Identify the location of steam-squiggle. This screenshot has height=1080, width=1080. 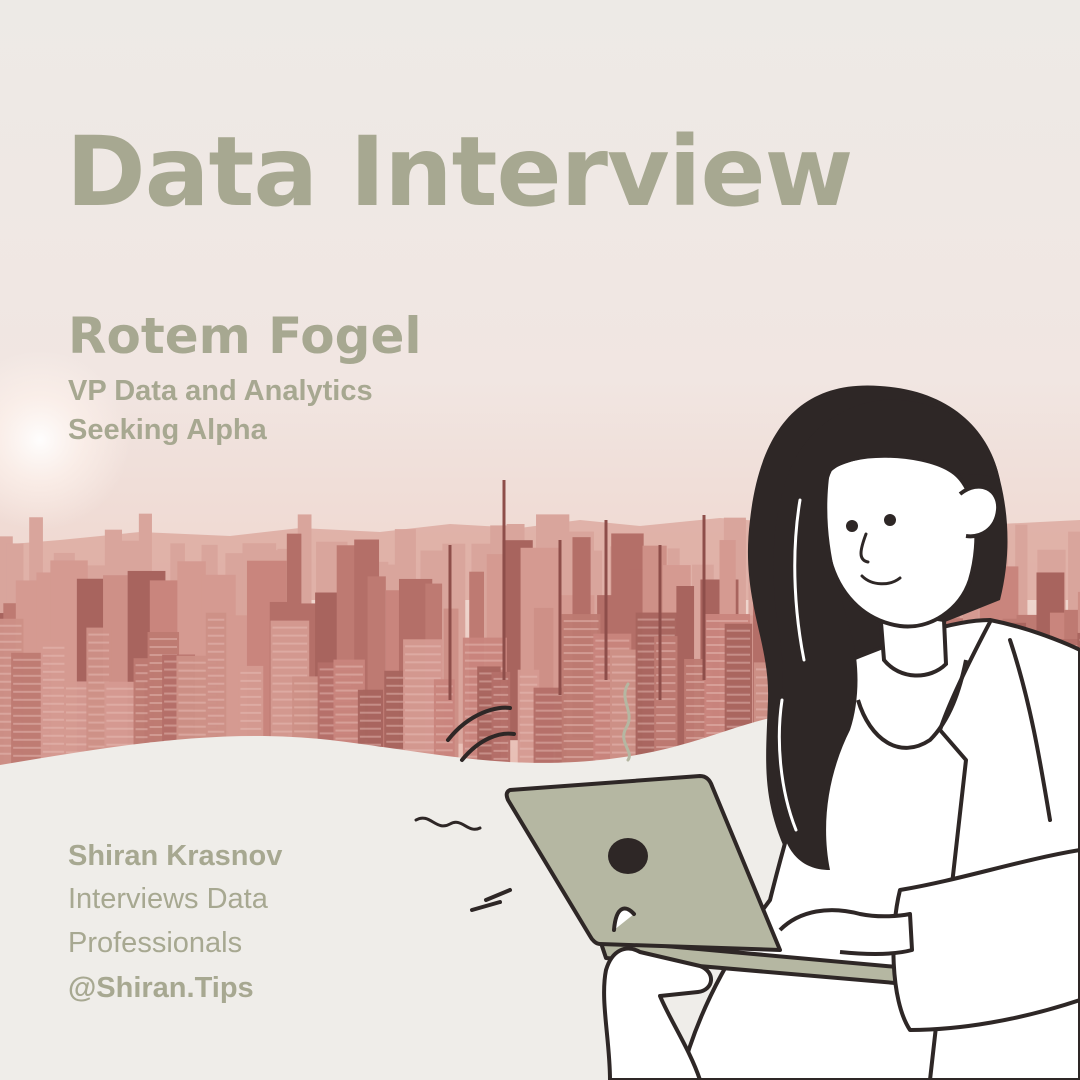
(626, 722).